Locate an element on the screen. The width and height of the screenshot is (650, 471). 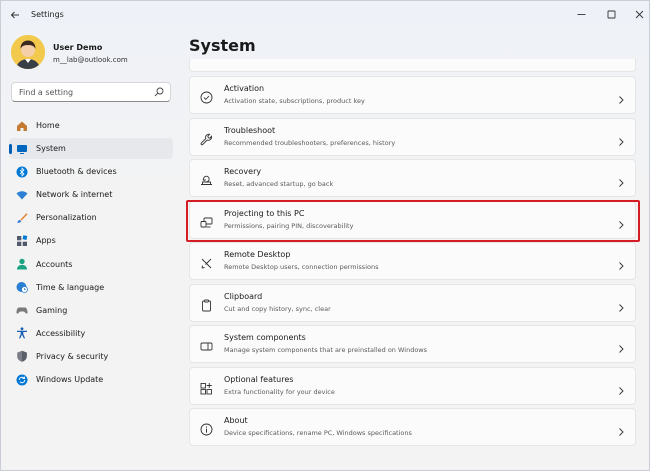
sidebar-item-apps: Apps is located at coordinates (91, 240).